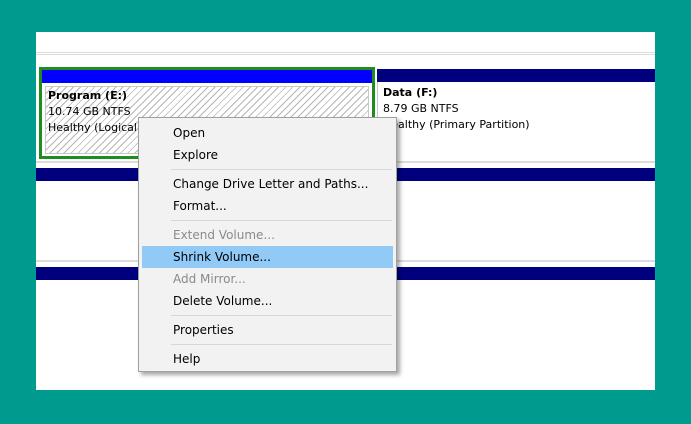  I want to click on partition-name: Data (F:), so click(410, 92).